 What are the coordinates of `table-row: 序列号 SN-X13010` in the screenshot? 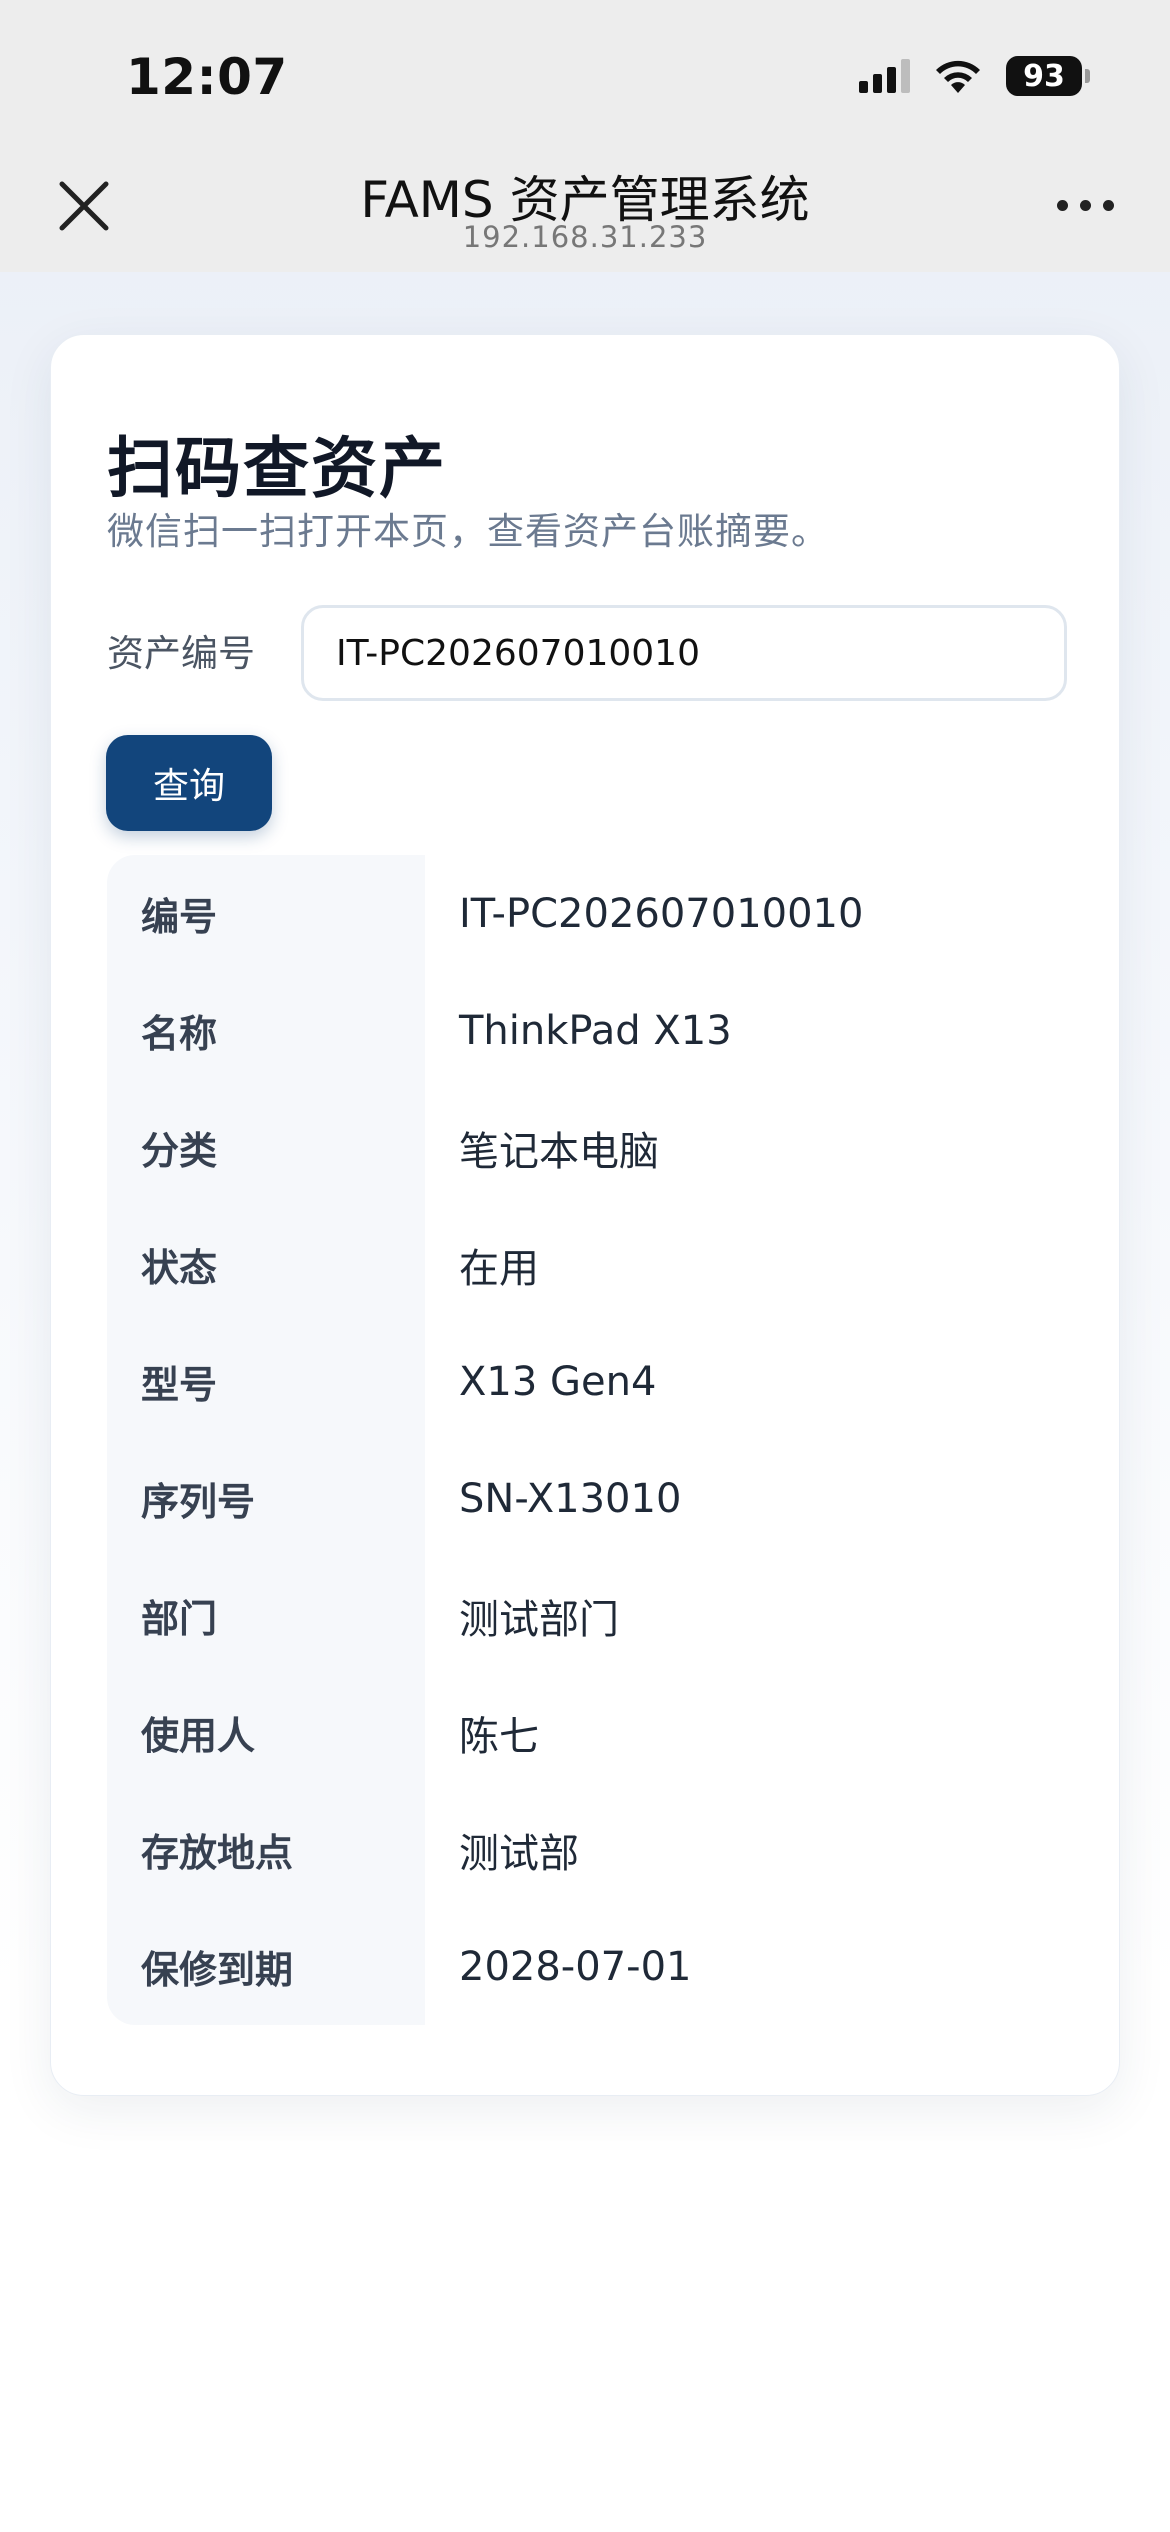 It's located at (586, 1498).